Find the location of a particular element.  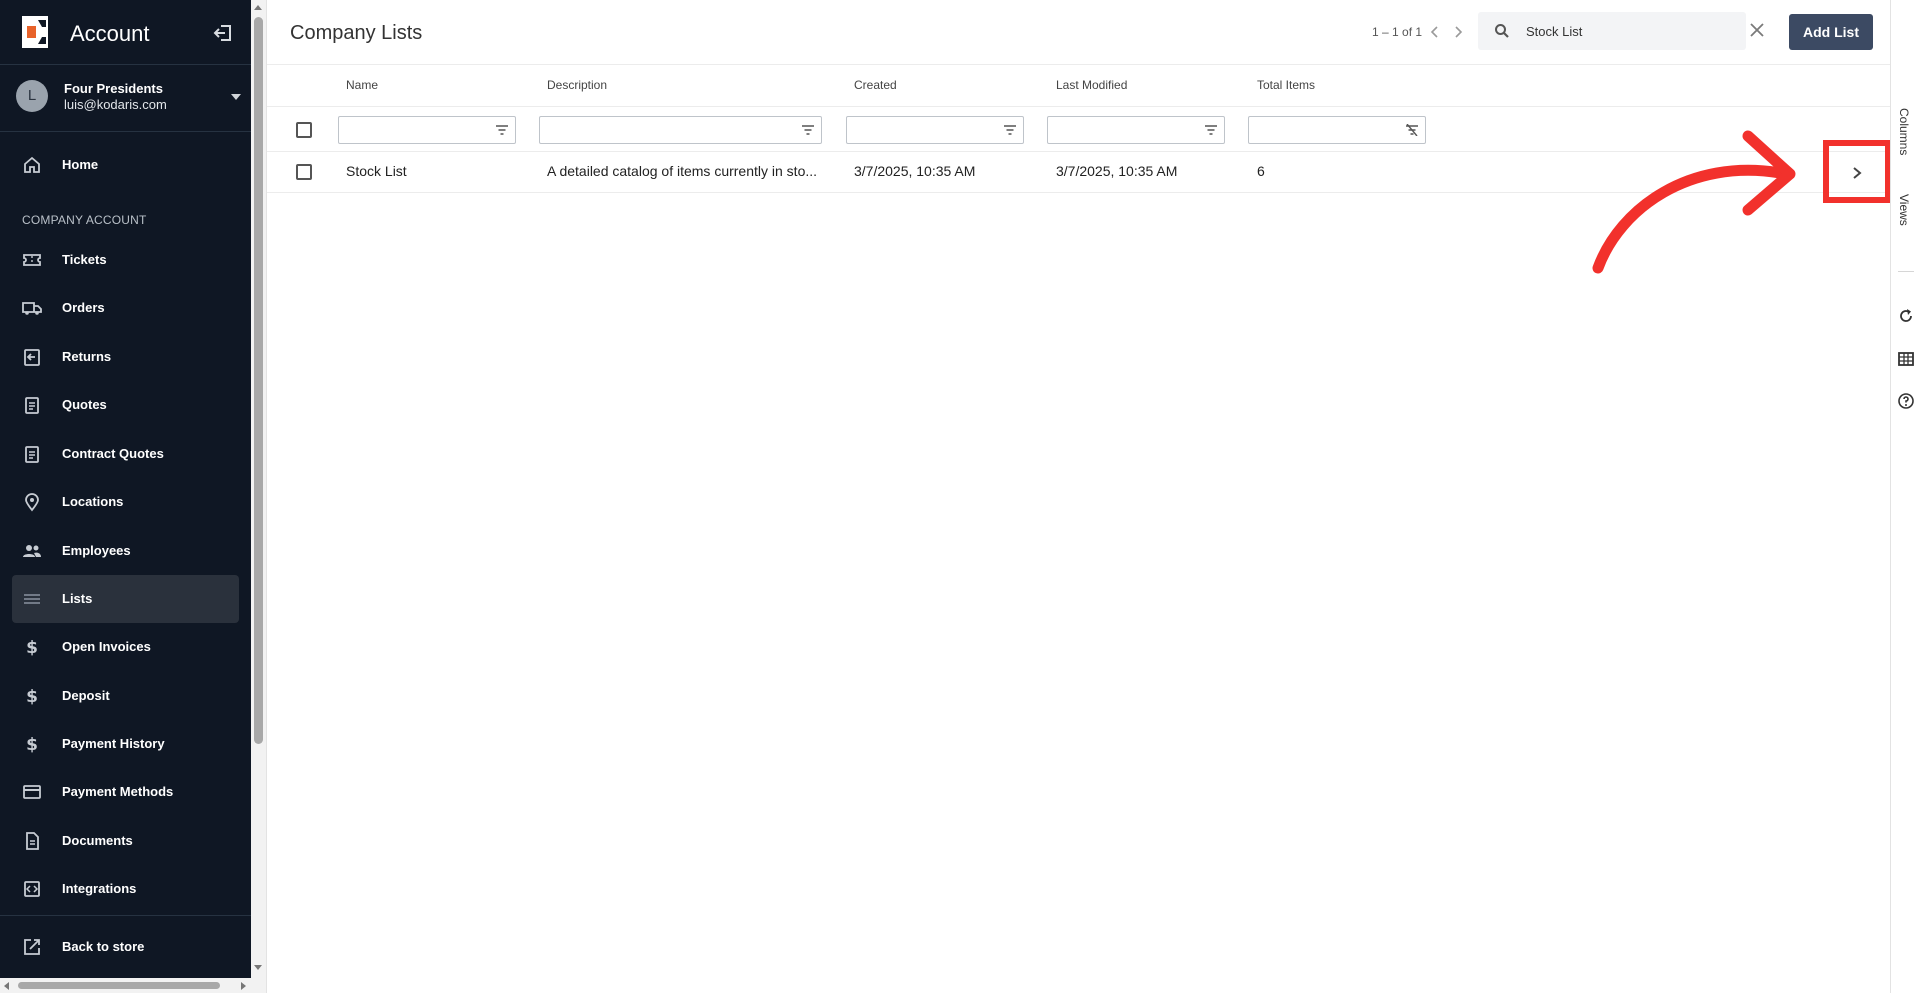

sidebar-item-contract-quotes: Contract Quotes is located at coordinates (125, 454).